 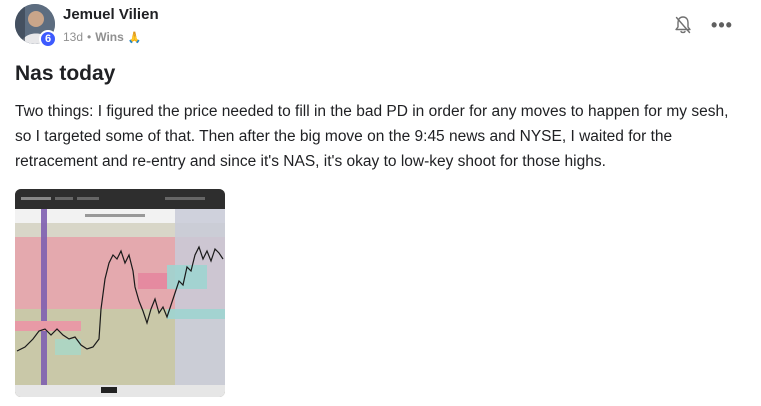 I want to click on post-title: Nas today, so click(x=65, y=74).